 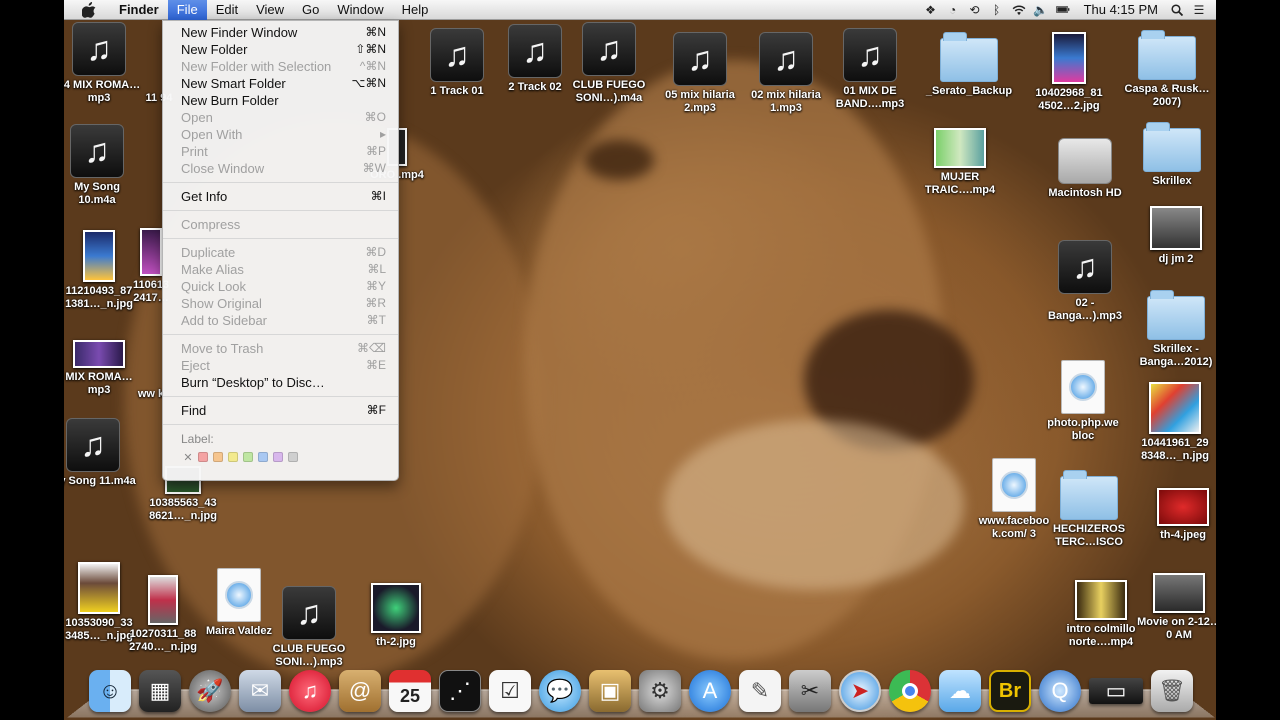 I want to click on calendar-icon: 25, so click(x=410, y=691).